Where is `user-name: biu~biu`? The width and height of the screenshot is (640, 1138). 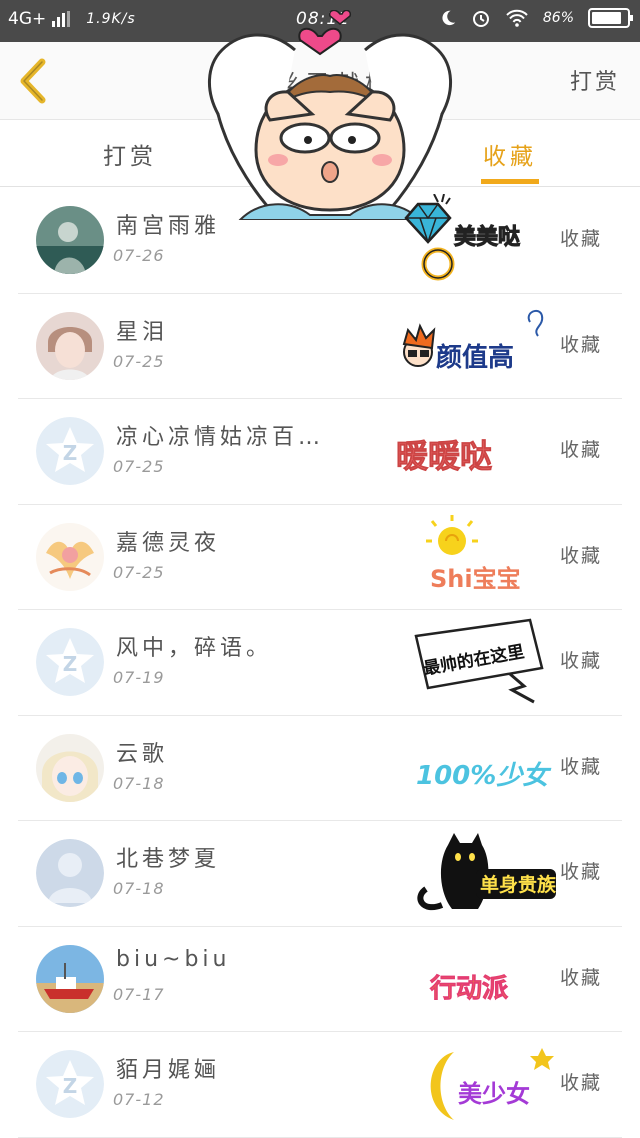
user-name: biu~biu is located at coordinates (173, 959).